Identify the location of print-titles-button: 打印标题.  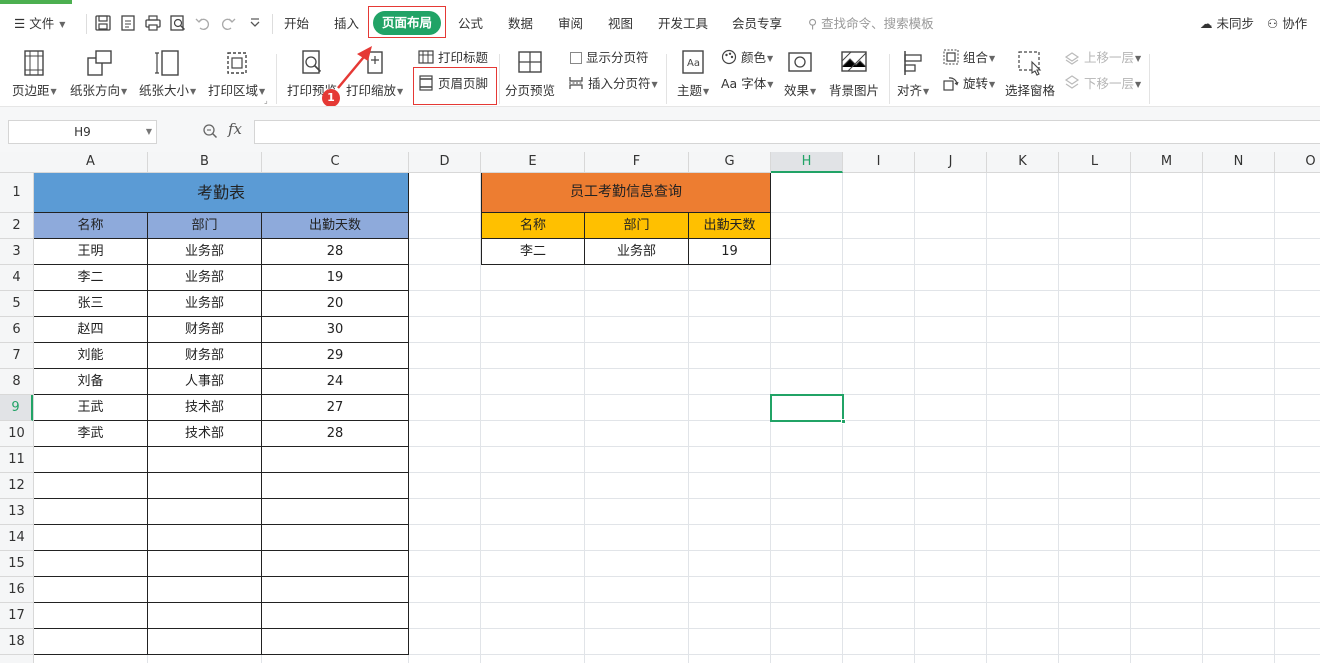
(453, 58).